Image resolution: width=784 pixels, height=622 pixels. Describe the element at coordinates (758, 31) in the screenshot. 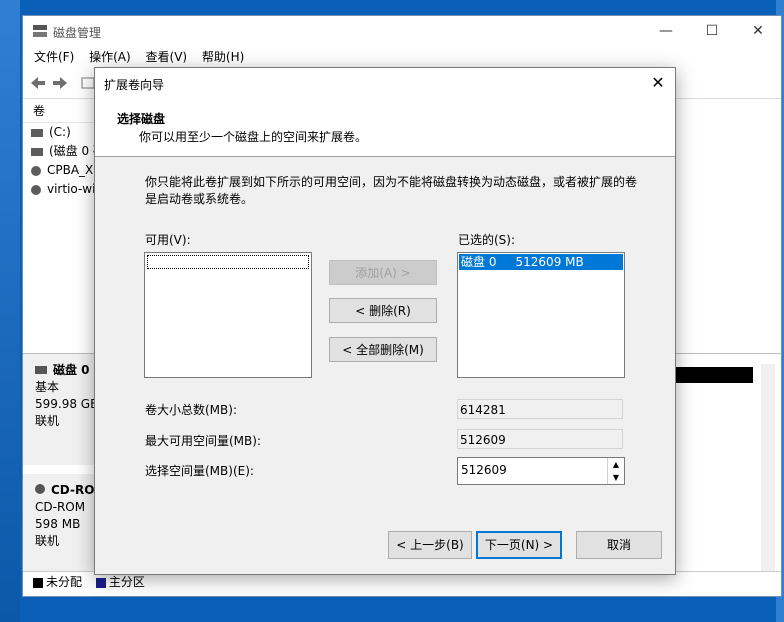

I see `close-window-button: ✕` at that location.